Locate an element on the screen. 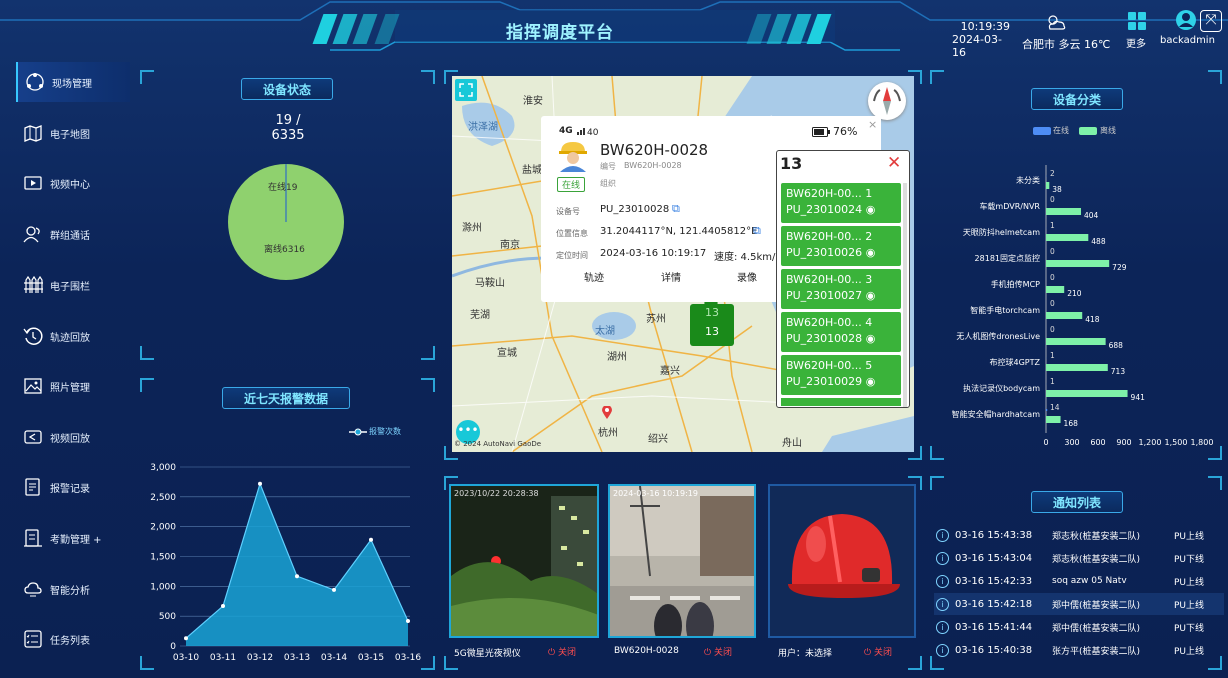 The width and height of the screenshot is (1228, 678). notice-row: i 03-16 15:42:18 郑中儒(桩基安装二队) PU上线 is located at coordinates (1079, 604).